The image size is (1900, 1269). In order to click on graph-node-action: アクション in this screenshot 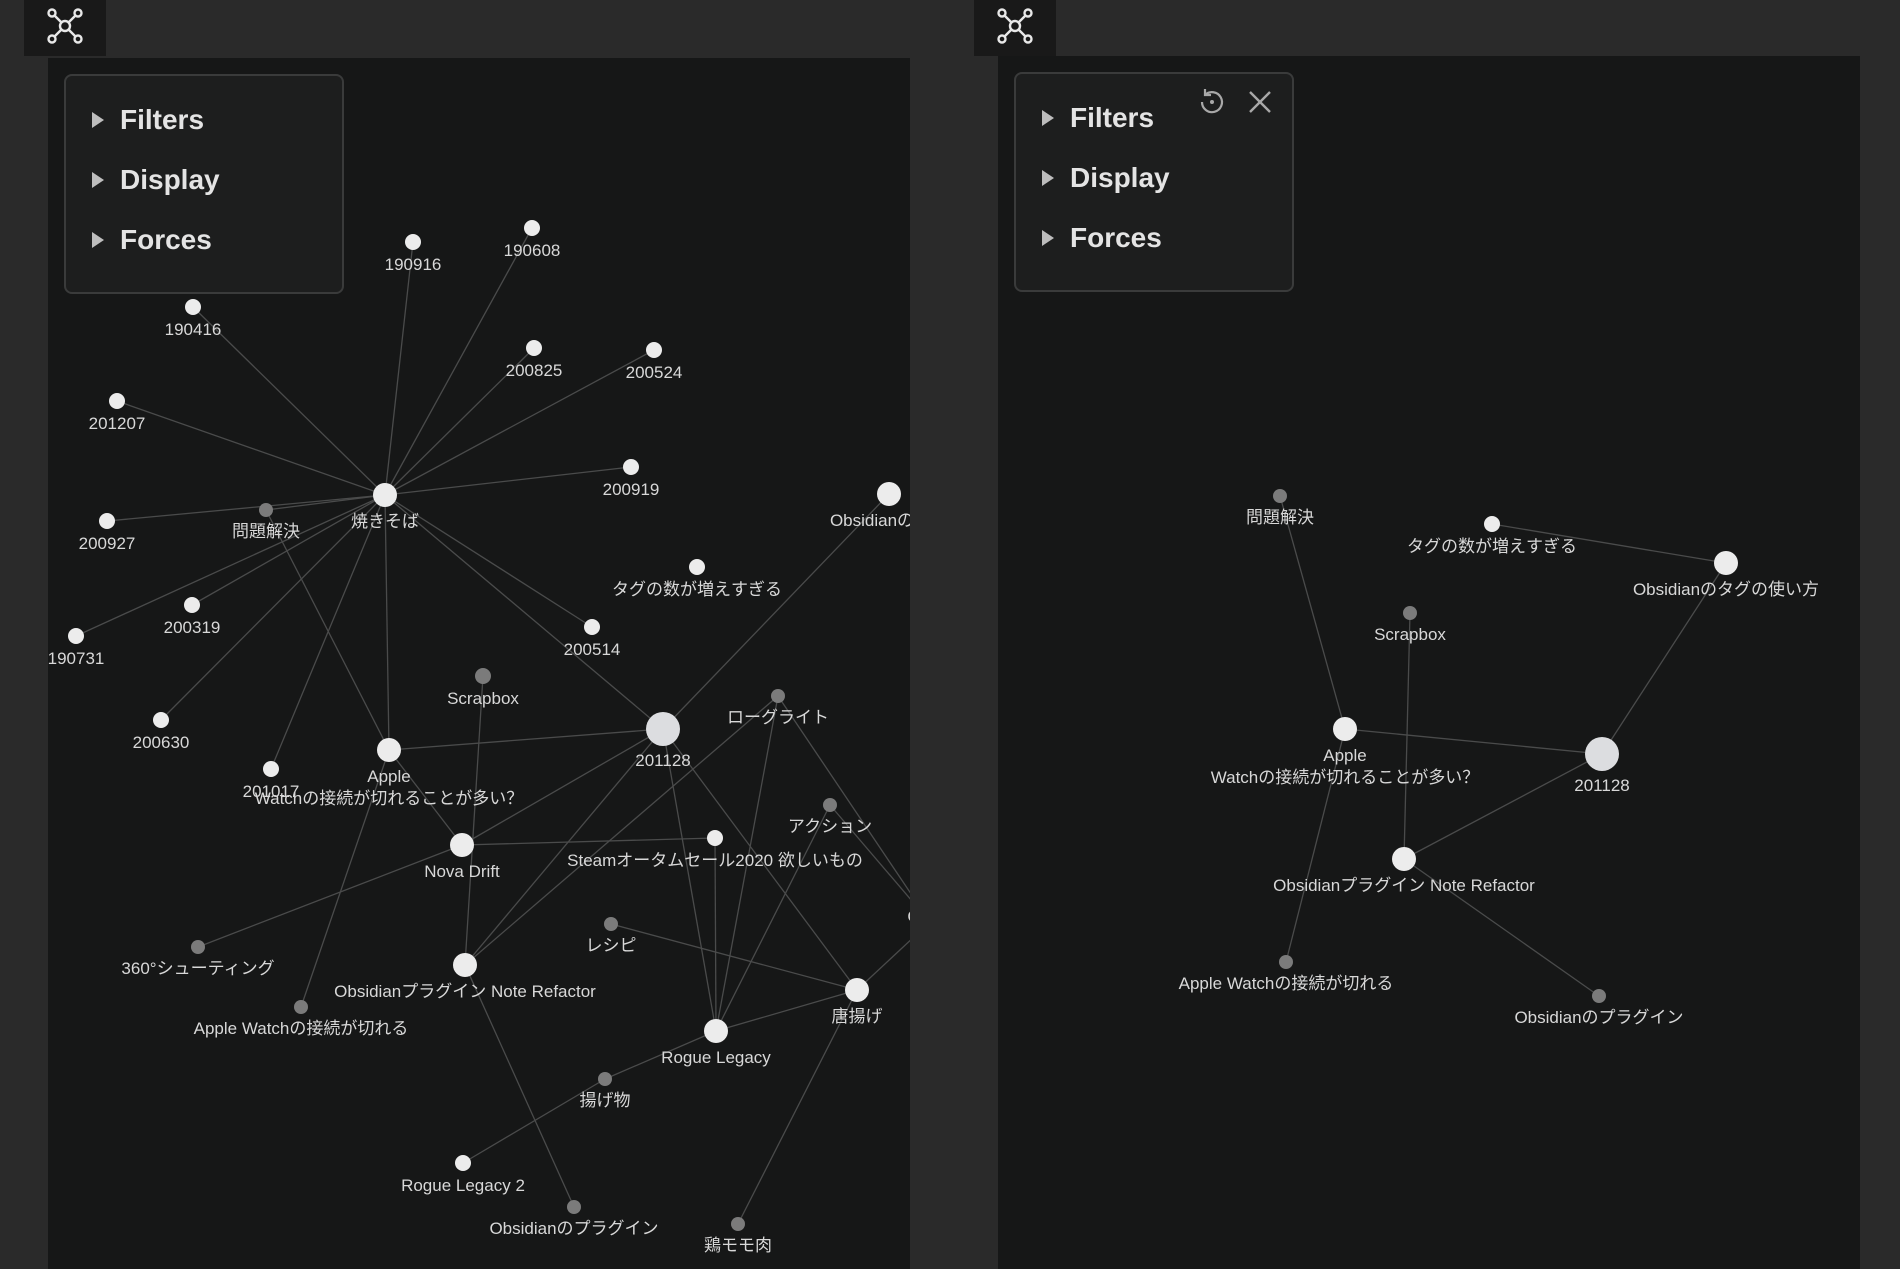, I will do `click(830, 817)`.